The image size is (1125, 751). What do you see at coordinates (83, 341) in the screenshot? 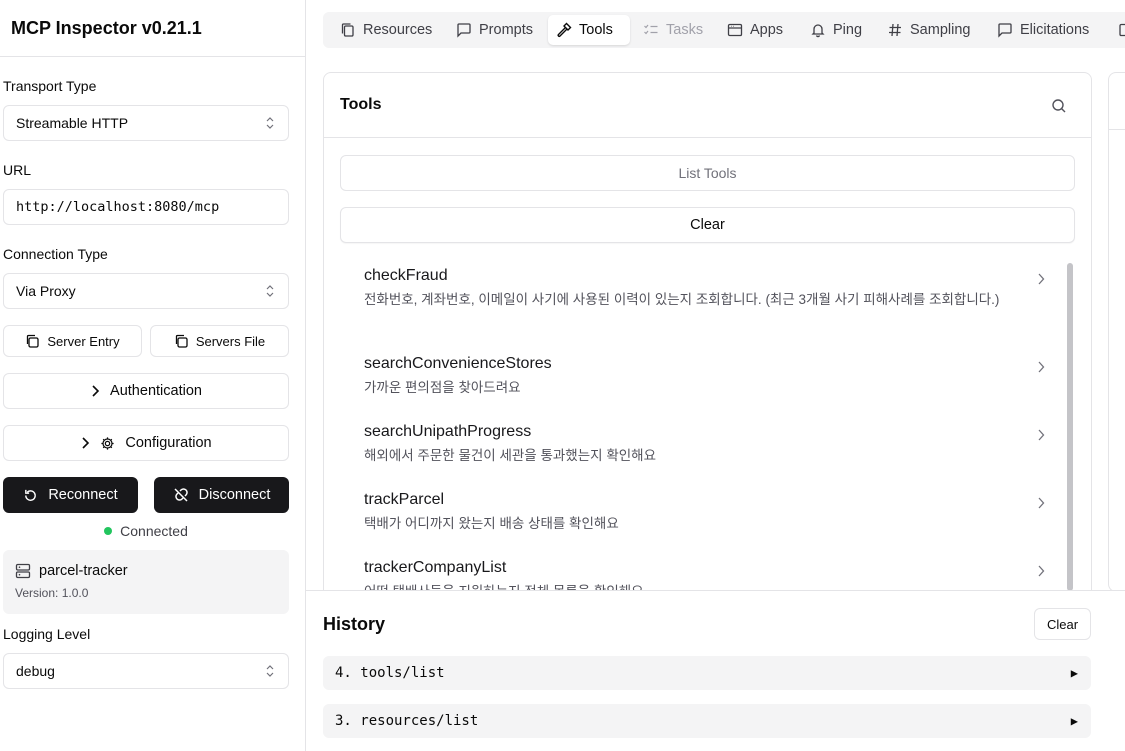
I see `server-entry-label: Server Entry` at bounding box center [83, 341].